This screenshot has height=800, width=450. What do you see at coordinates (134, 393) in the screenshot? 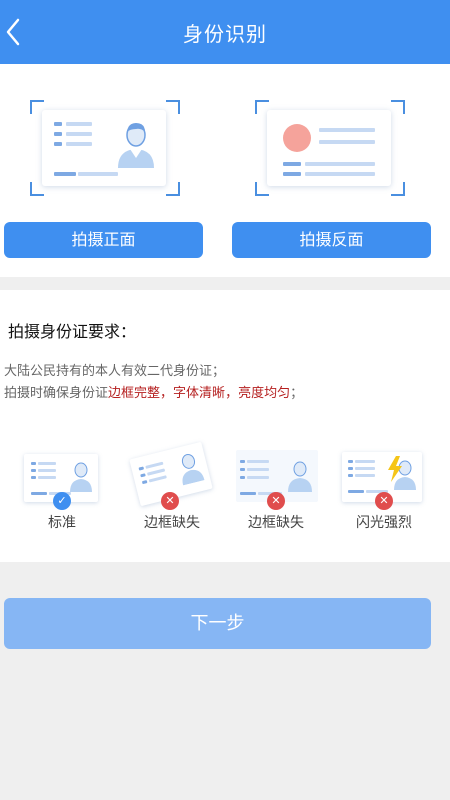
I see `requirement-highlight-border: 边框完整` at bounding box center [134, 393].